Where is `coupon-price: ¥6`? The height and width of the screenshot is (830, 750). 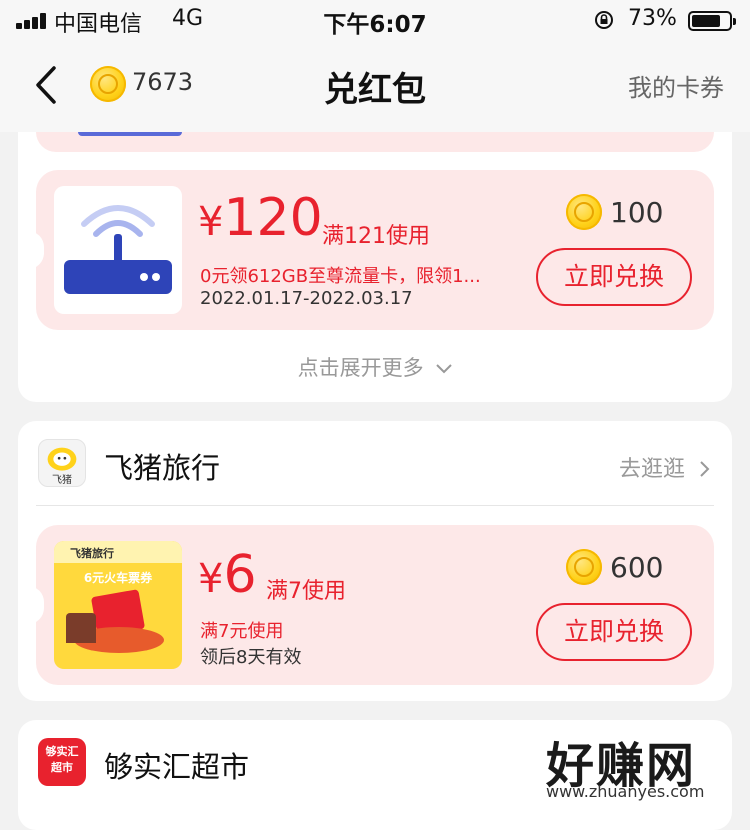
coupon-price: ¥6 is located at coordinates (227, 575).